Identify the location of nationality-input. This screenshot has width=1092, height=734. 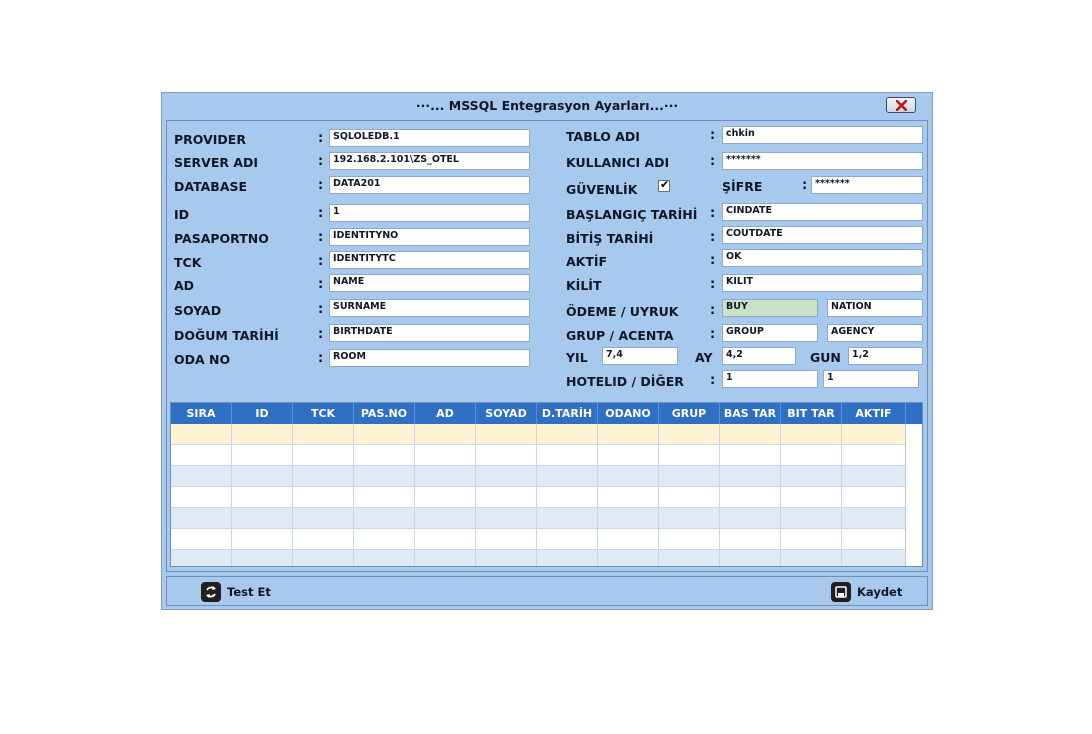
(875, 308).